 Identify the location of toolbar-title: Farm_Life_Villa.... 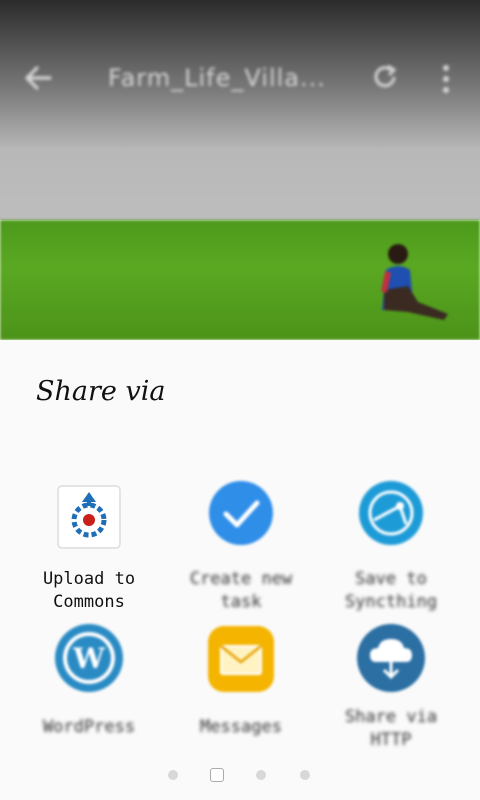
(217, 78).